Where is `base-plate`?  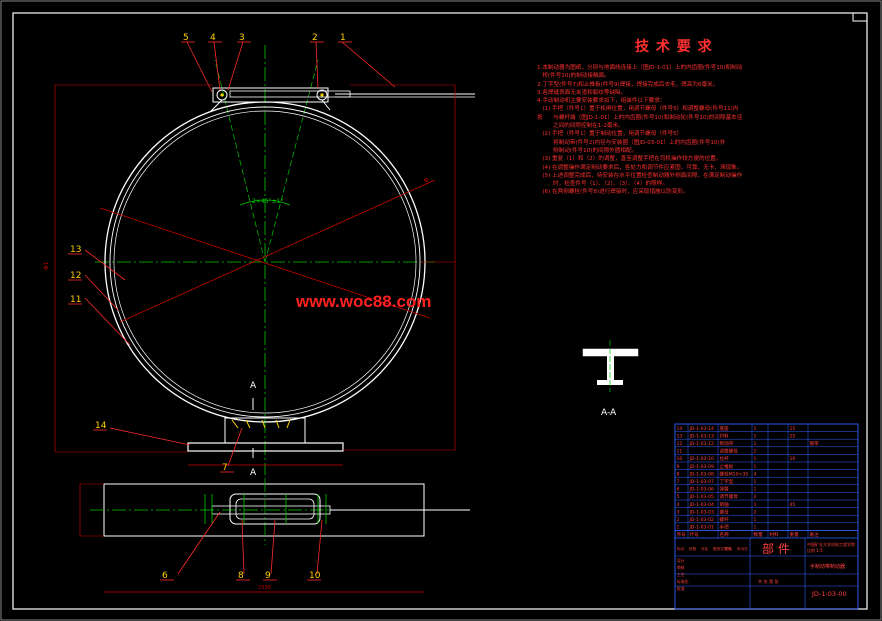 base-plate is located at coordinates (265, 447).